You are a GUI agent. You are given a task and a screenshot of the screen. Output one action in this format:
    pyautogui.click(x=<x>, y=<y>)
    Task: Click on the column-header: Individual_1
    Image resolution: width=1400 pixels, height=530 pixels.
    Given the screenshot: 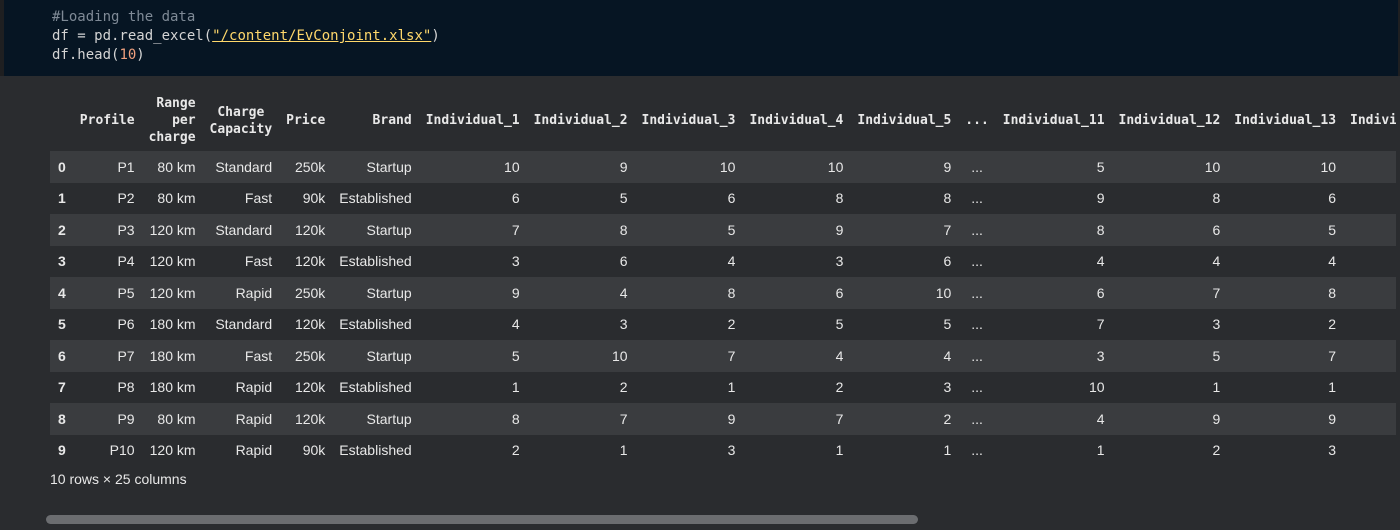 What is the action you would take?
    pyautogui.click(x=472, y=120)
    